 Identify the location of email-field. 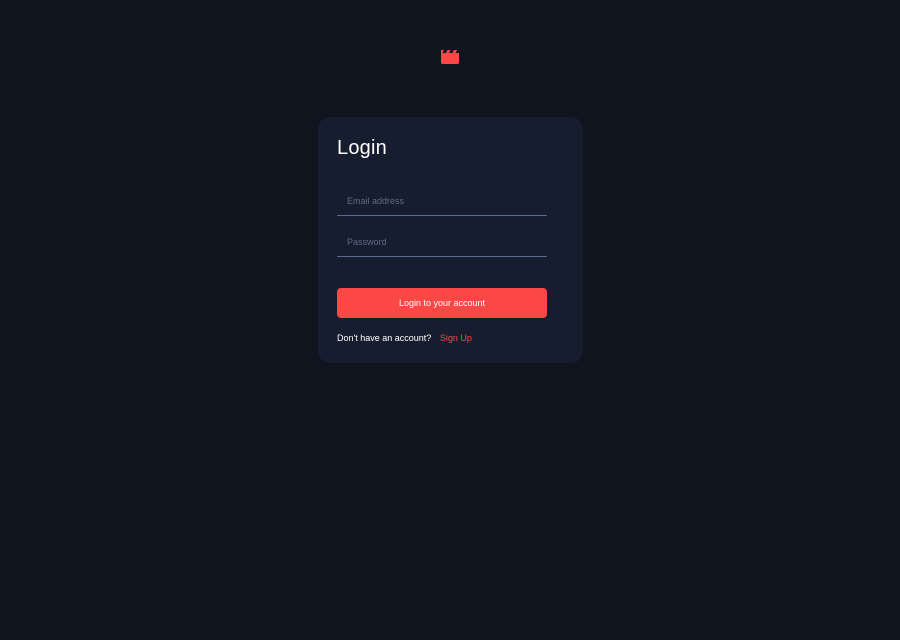
(442, 201).